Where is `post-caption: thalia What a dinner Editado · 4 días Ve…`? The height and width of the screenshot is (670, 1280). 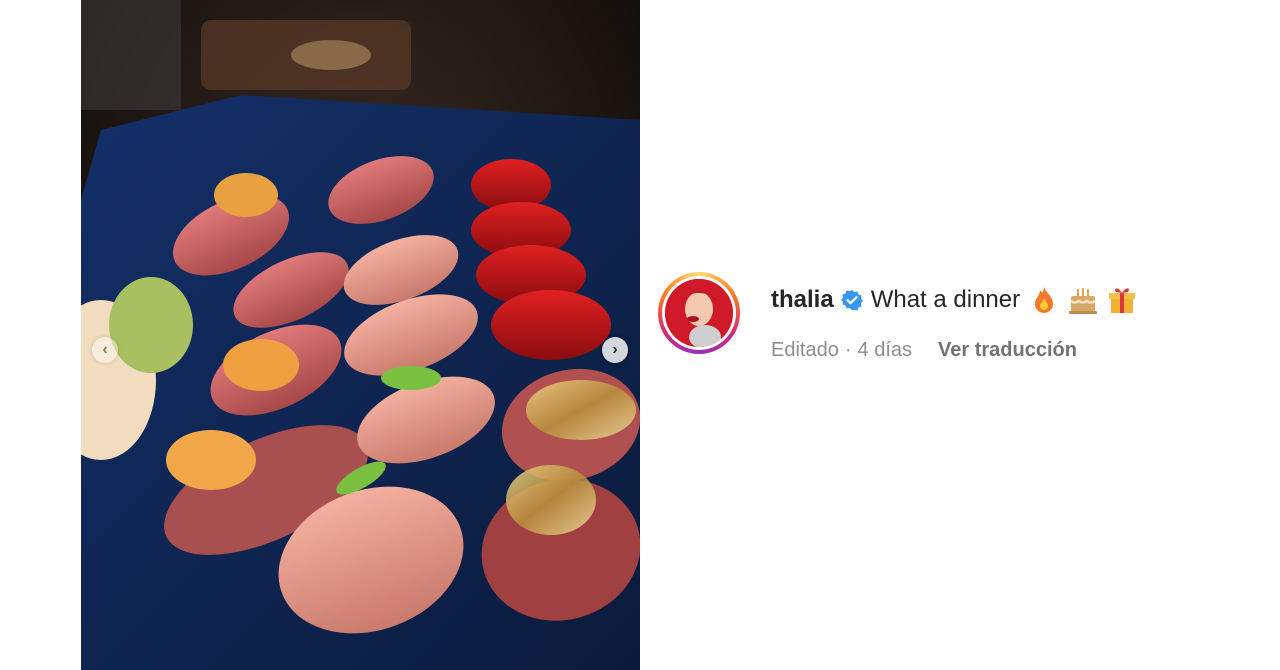
post-caption: thalia What a dinner Editado · 4 días Ve… is located at coordinates (958, 322).